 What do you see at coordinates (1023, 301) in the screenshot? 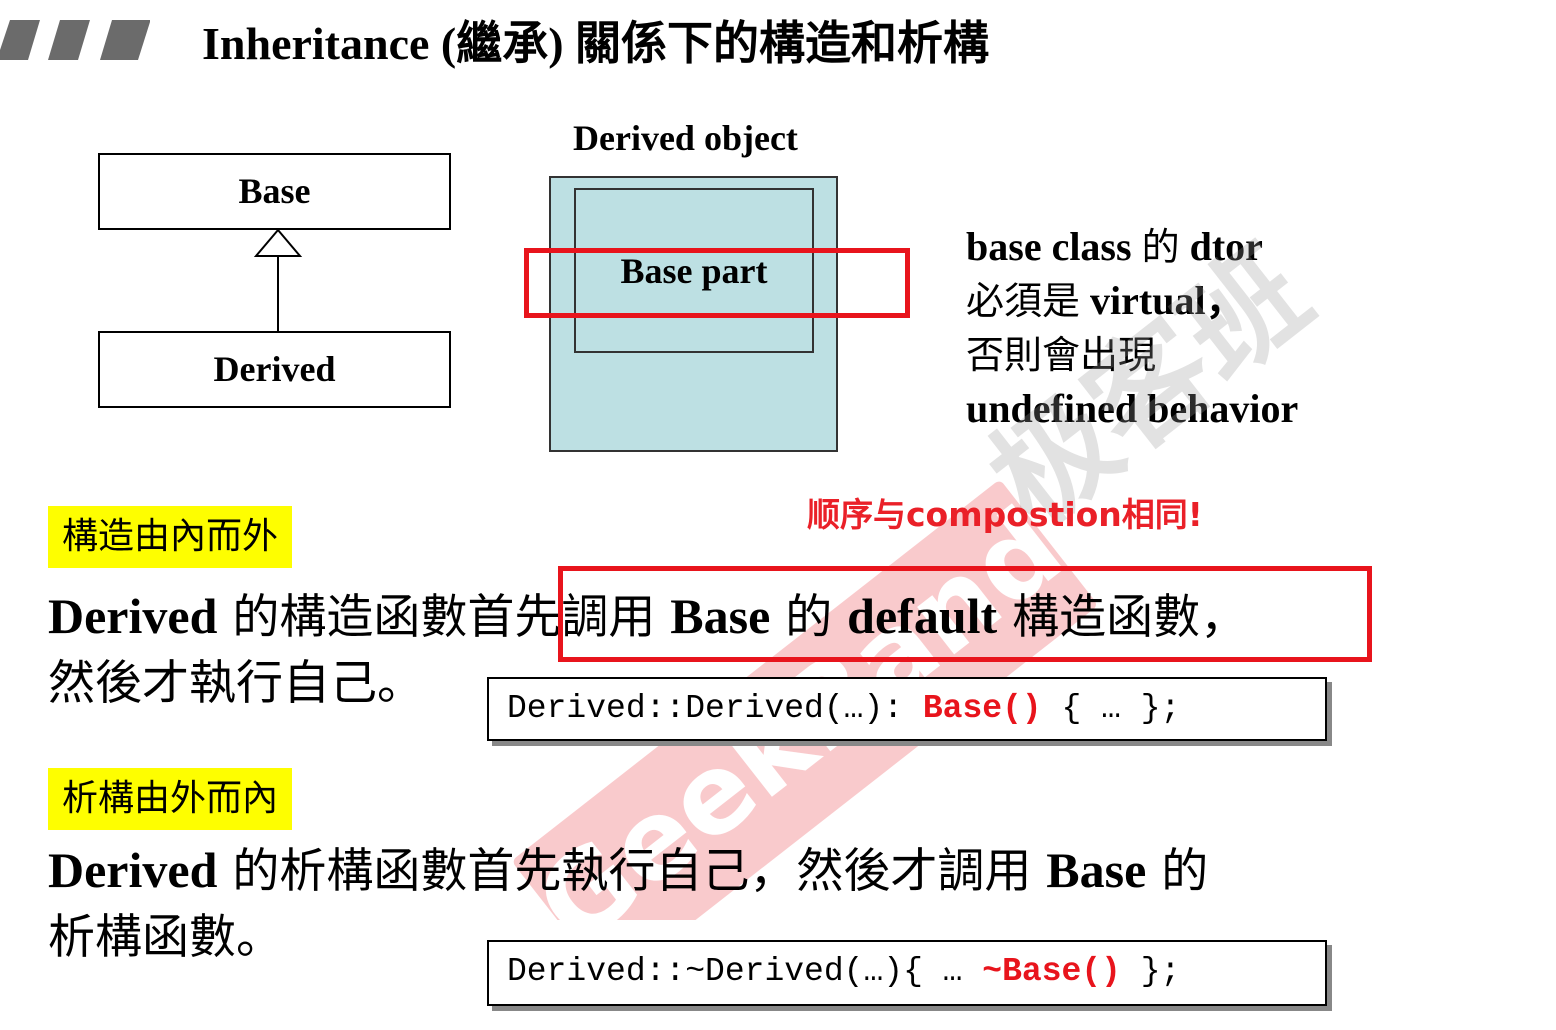
I see `note-text: 必須是` at bounding box center [1023, 301].